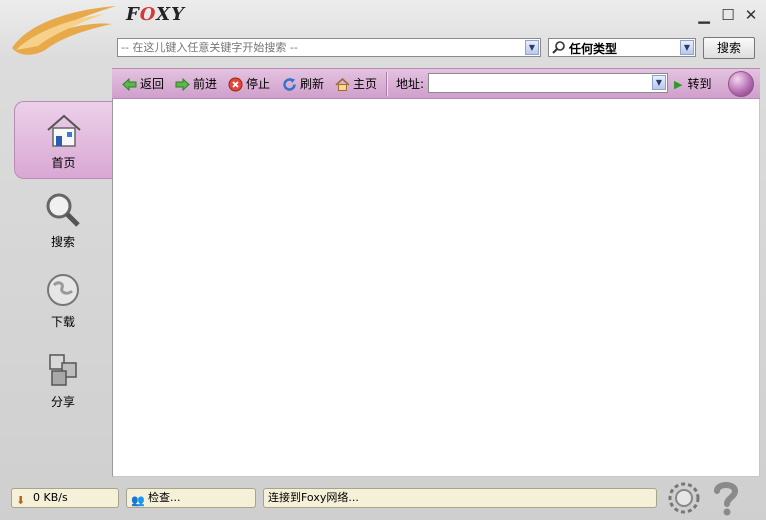 The image size is (766, 520). I want to click on play-arrow-icon: ▶, so click(678, 84).